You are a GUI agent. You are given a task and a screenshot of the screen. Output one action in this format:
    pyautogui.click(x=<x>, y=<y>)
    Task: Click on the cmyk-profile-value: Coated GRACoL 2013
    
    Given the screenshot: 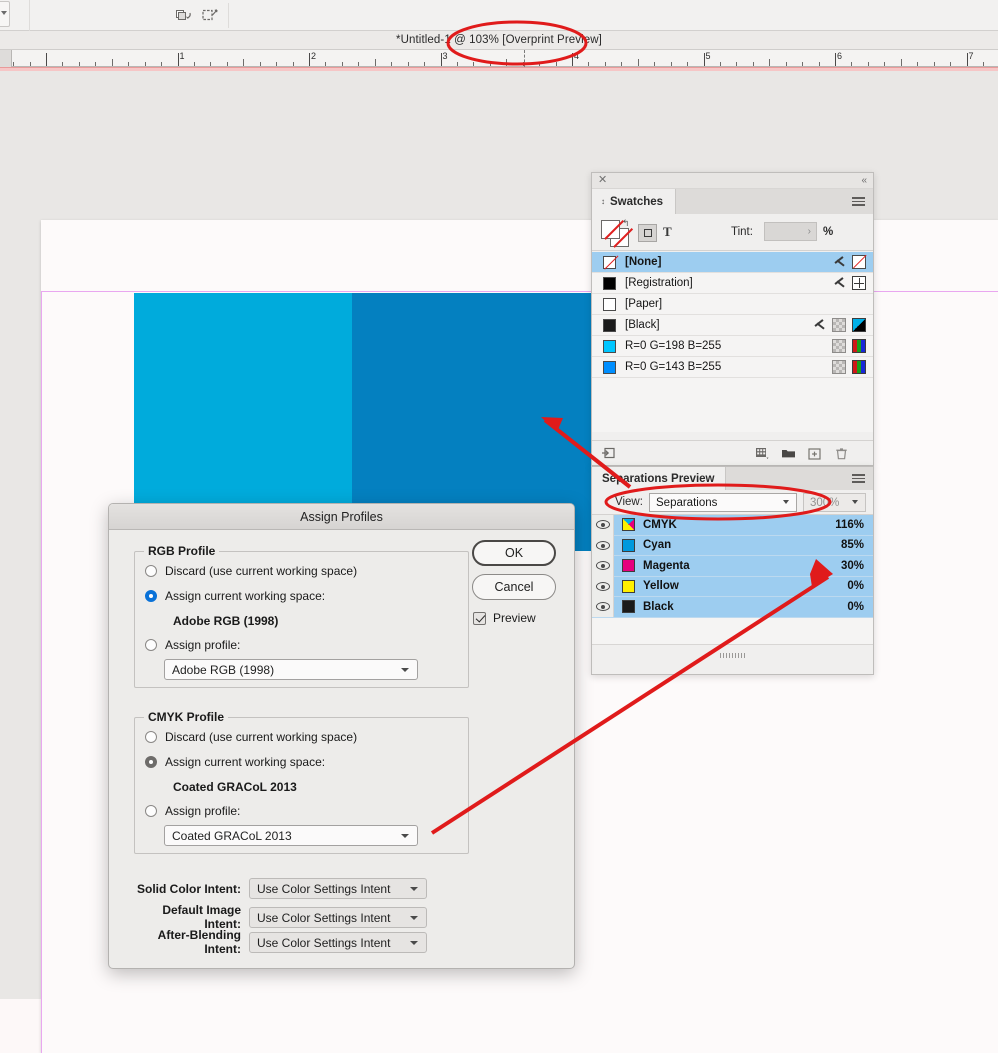 What is the action you would take?
    pyautogui.click(x=232, y=836)
    